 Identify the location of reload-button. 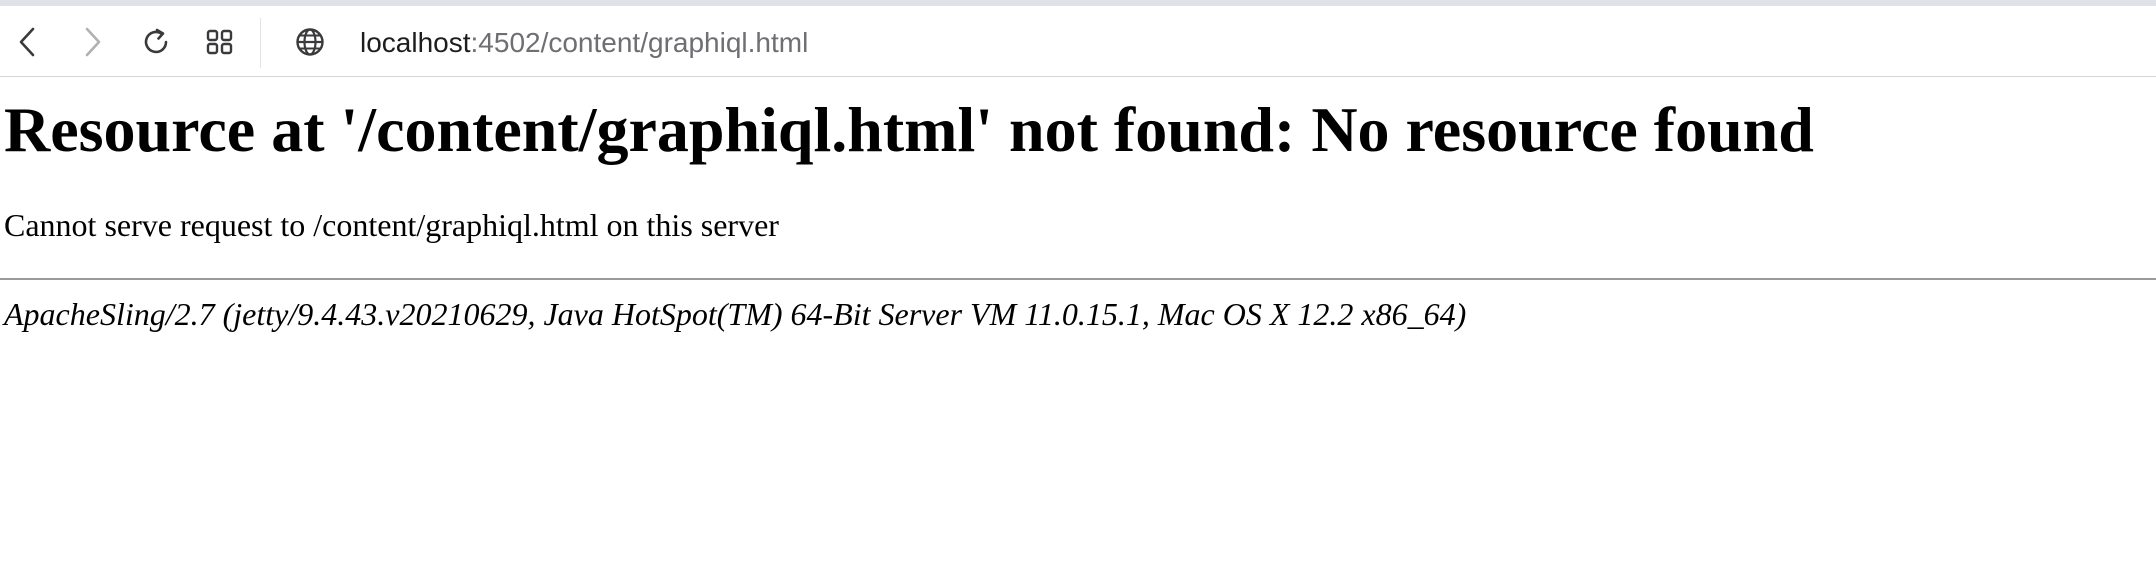
(156, 42).